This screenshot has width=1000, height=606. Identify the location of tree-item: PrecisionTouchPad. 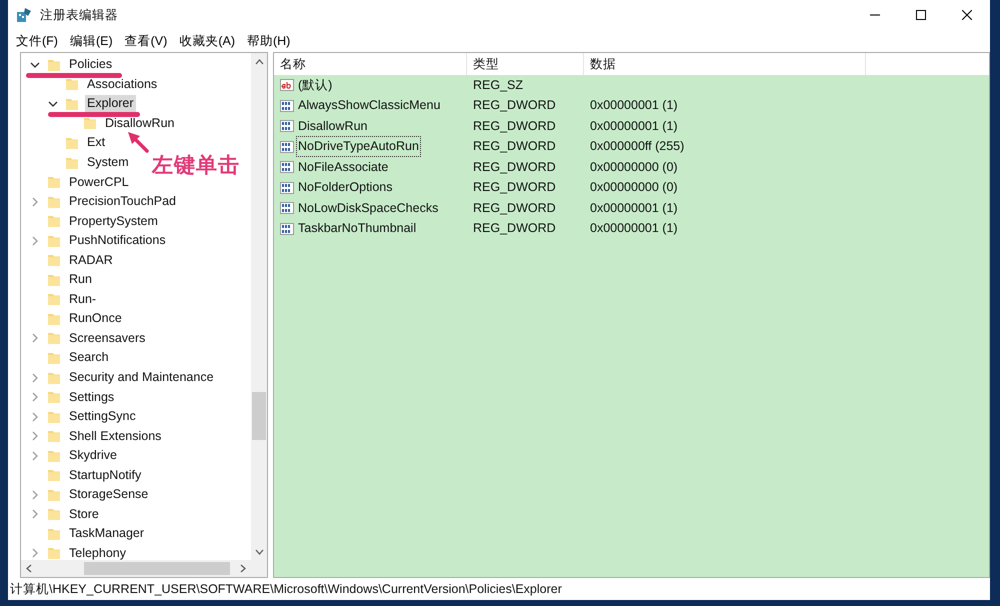
(122, 201).